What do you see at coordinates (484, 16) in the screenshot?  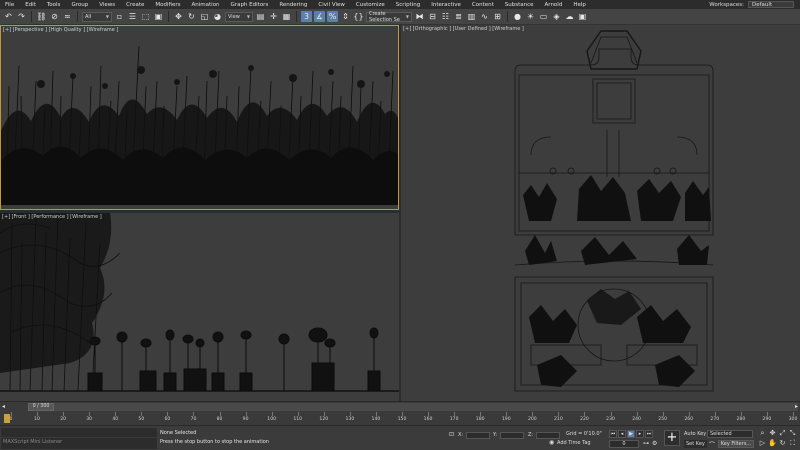 I see `curve-editor-icon: ∿` at bounding box center [484, 16].